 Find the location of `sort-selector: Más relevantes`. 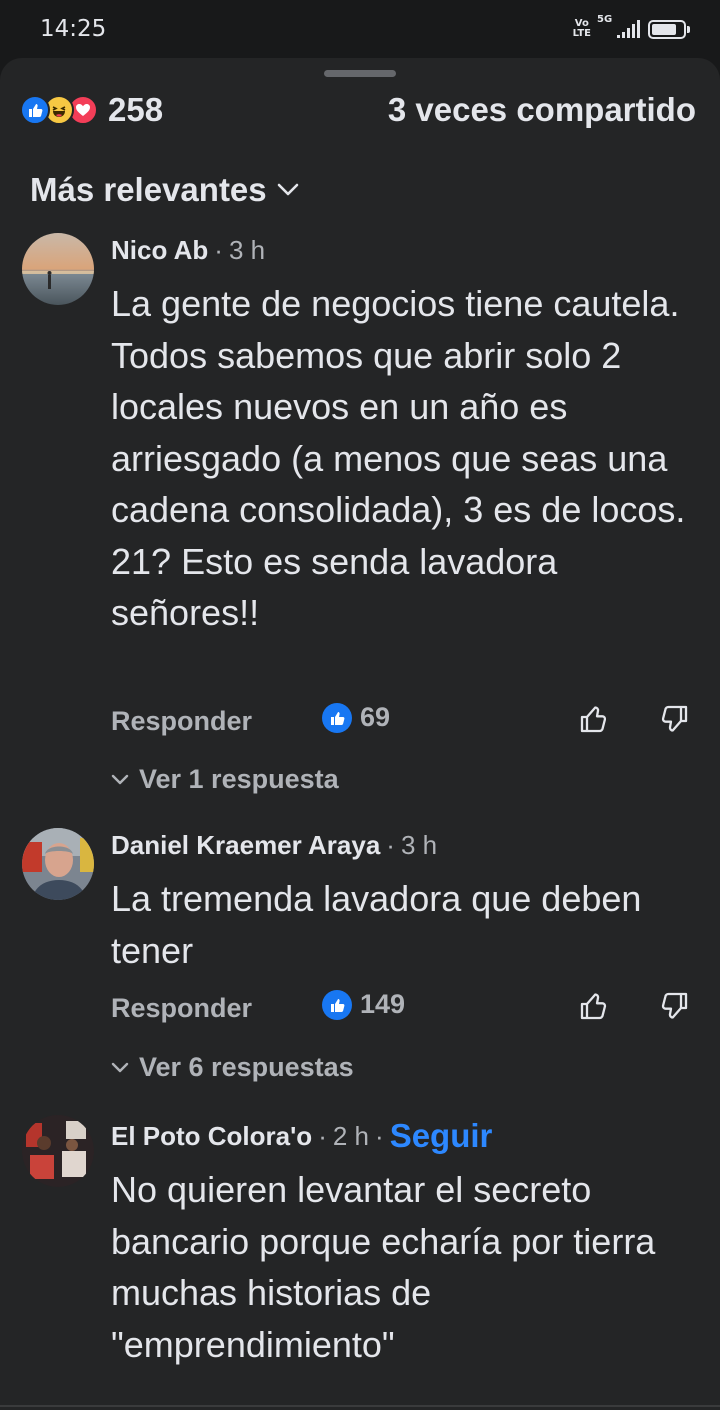

sort-selector: Más relevantes is located at coordinates (164, 190).